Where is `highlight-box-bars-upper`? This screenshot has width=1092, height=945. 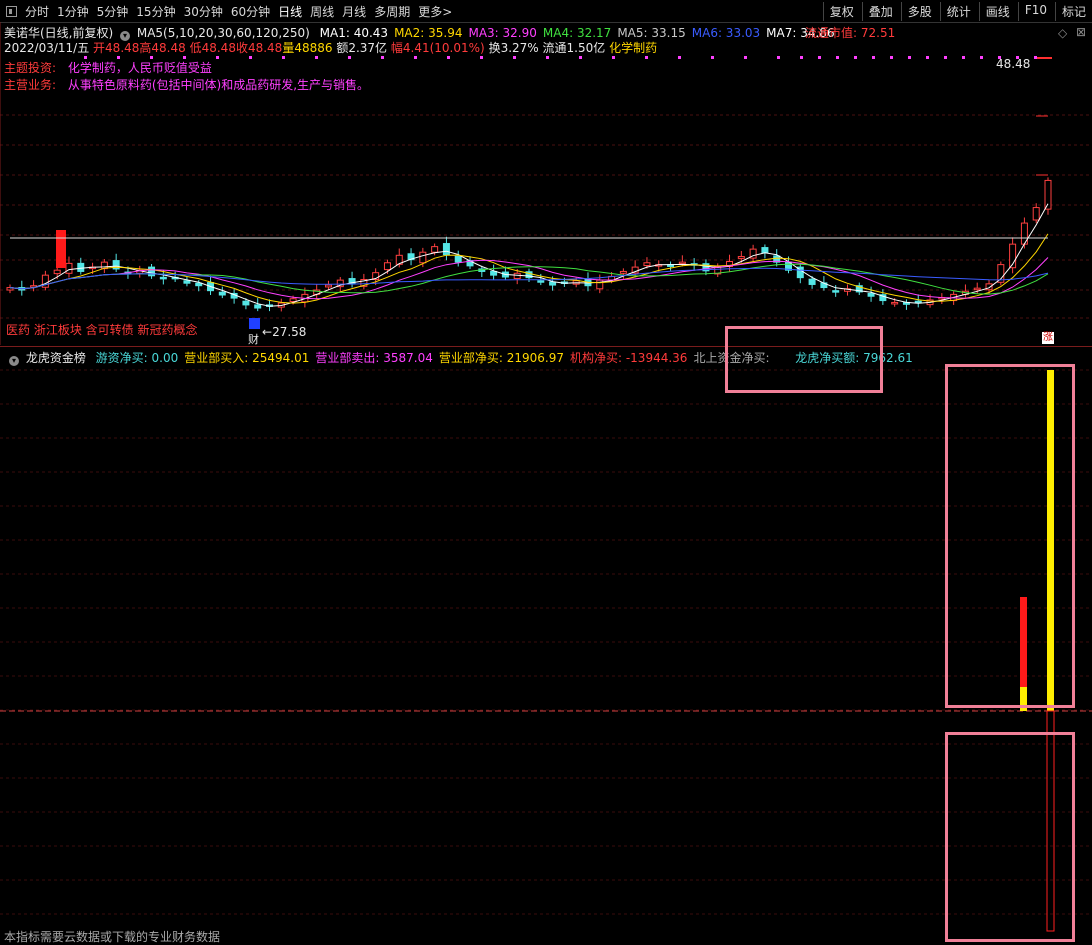
highlight-box-bars-upper is located at coordinates (1010, 536).